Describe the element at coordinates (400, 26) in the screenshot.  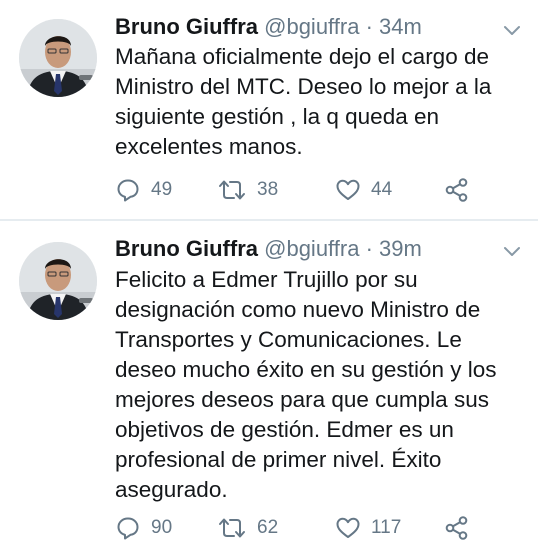
I see `timestamp: 34m` at that location.